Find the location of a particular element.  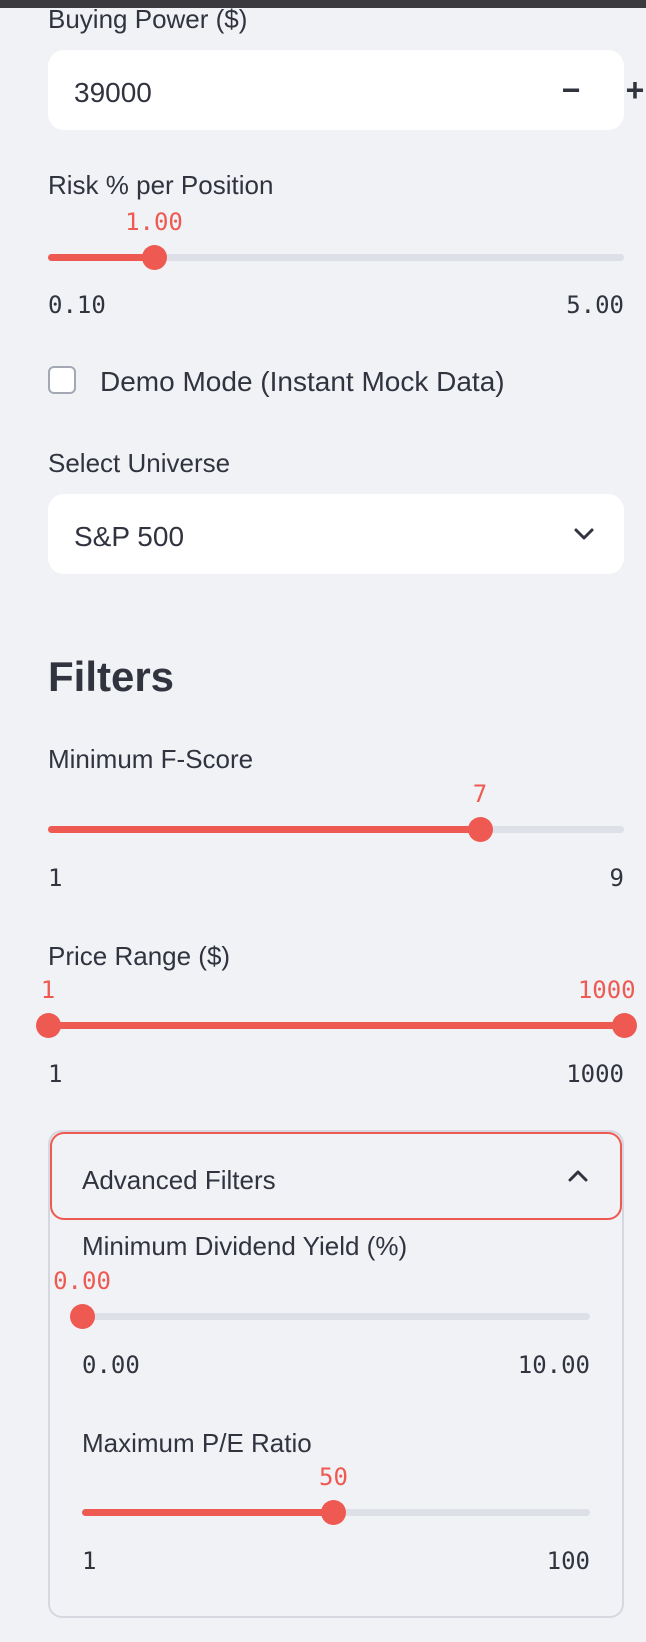

buying-power-input: 39000 − + is located at coordinates (346, 90).